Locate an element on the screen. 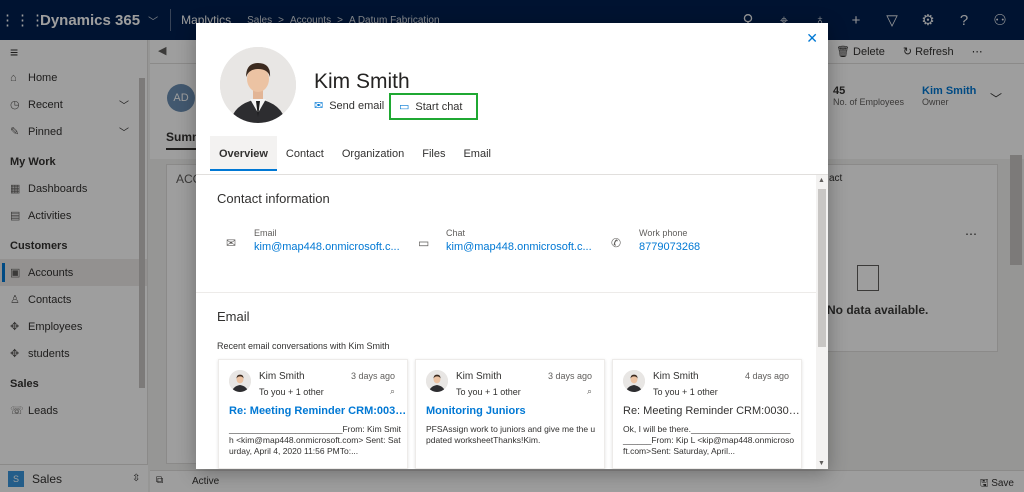 Image resolution: width=1024 pixels, height=492 pixels. close-icon: ✕ is located at coordinates (812, 38).